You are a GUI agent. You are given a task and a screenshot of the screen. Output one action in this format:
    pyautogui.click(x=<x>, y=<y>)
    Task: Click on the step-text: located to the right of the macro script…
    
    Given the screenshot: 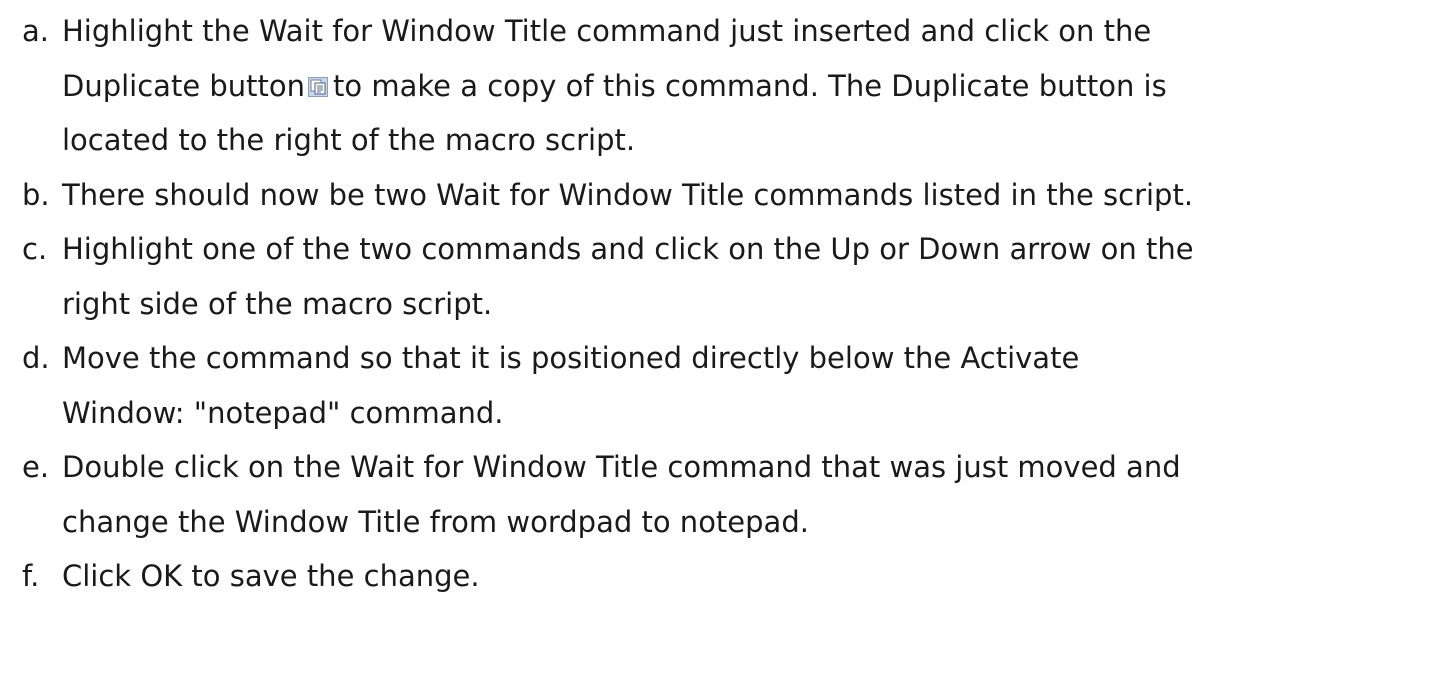 What is the action you would take?
    pyautogui.click(x=349, y=140)
    